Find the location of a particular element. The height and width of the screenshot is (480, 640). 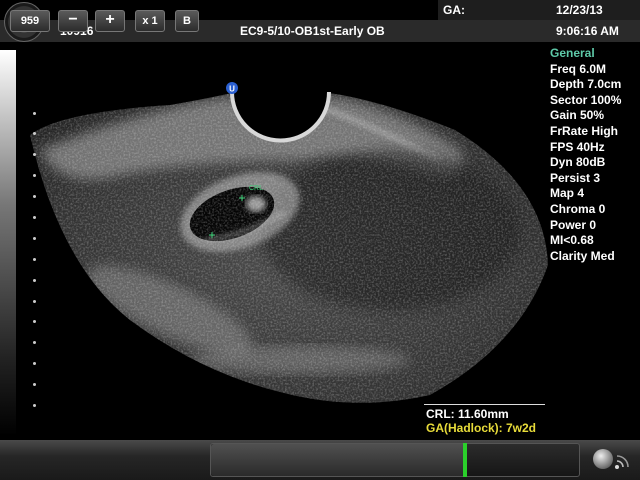

minus-button: − is located at coordinates (73, 21).